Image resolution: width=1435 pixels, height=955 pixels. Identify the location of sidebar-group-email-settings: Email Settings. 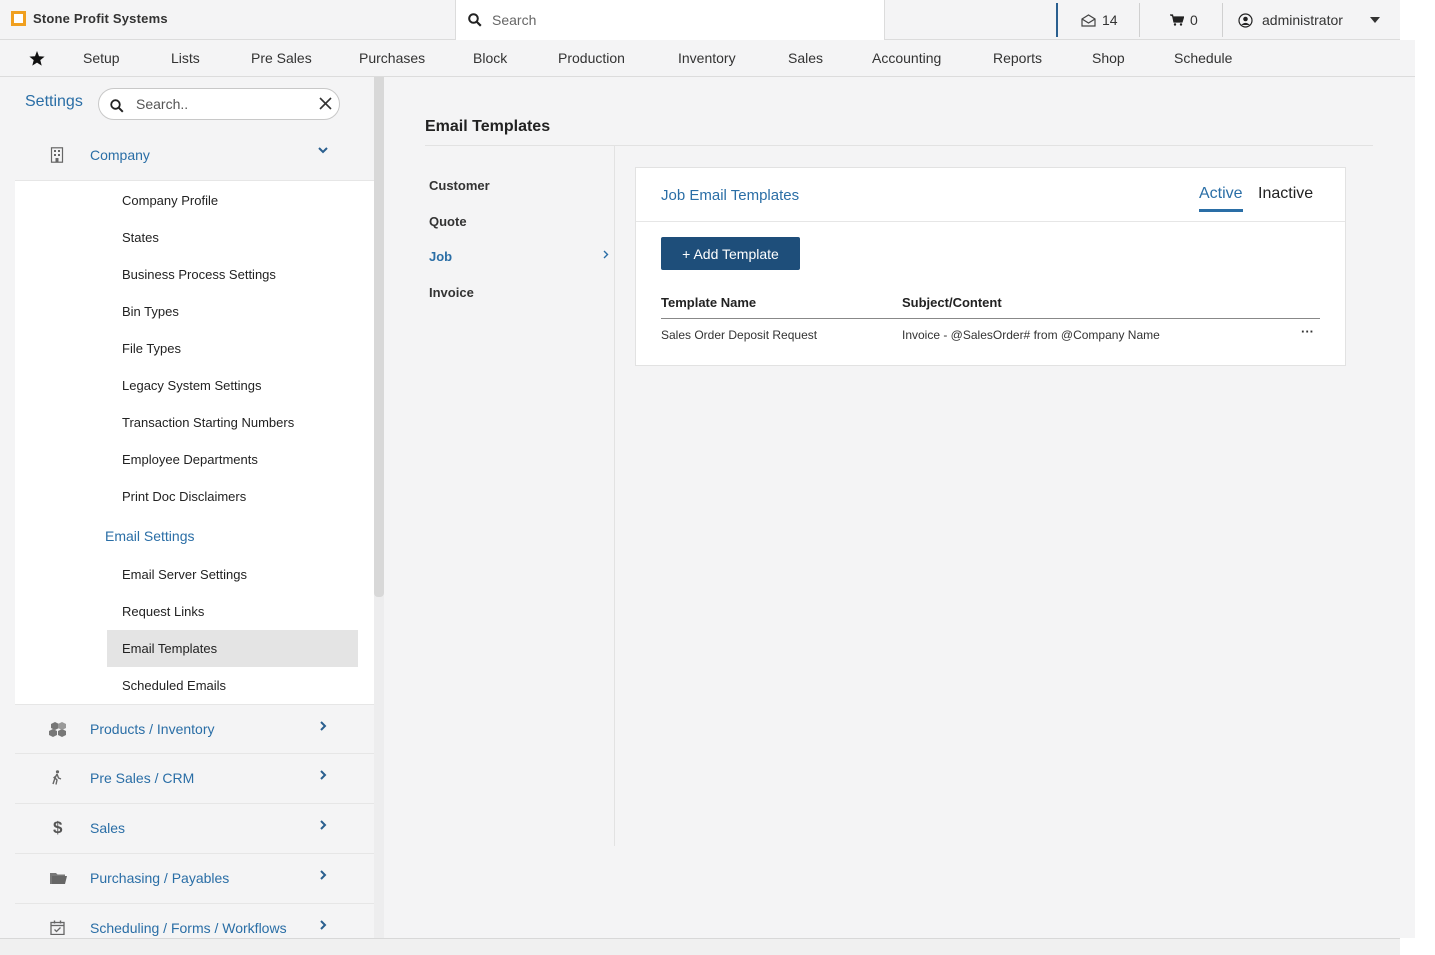
(194, 535).